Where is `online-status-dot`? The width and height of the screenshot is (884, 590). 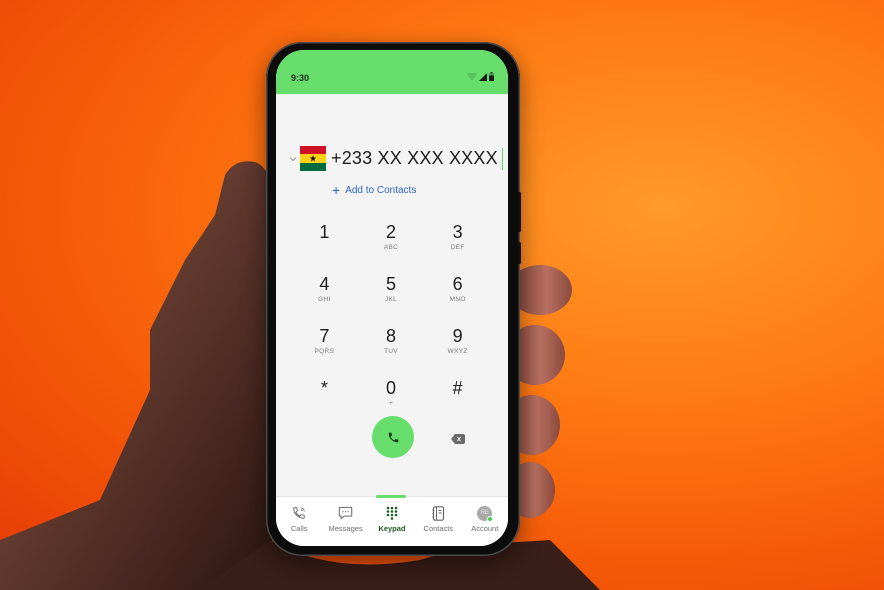
online-status-dot is located at coordinates (490, 518).